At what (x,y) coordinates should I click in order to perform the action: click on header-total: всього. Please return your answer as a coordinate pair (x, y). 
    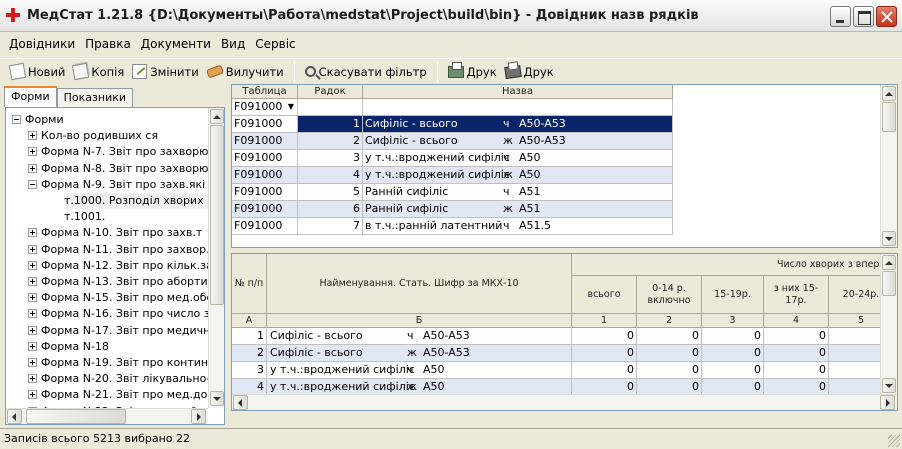
    Looking at the image, I should click on (604, 295).